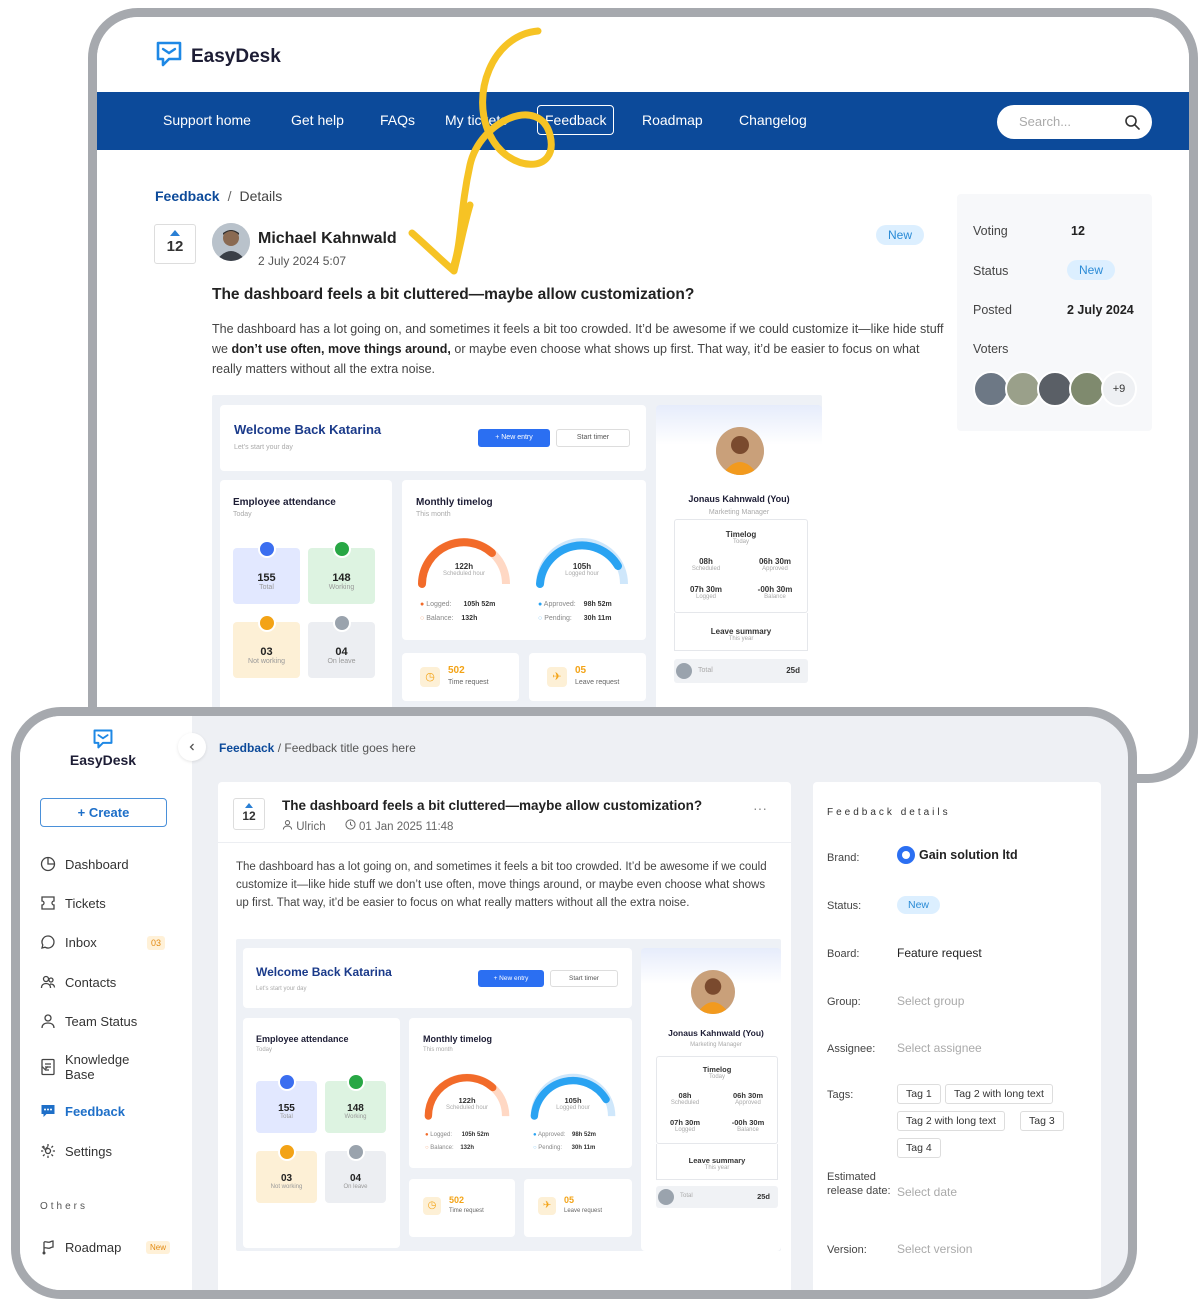 This screenshot has height=1306, width=1204. What do you see at coordinates (1058, 389) in the screenshot?
I see `voters-list: +9` at bounding box center [1058, 389].